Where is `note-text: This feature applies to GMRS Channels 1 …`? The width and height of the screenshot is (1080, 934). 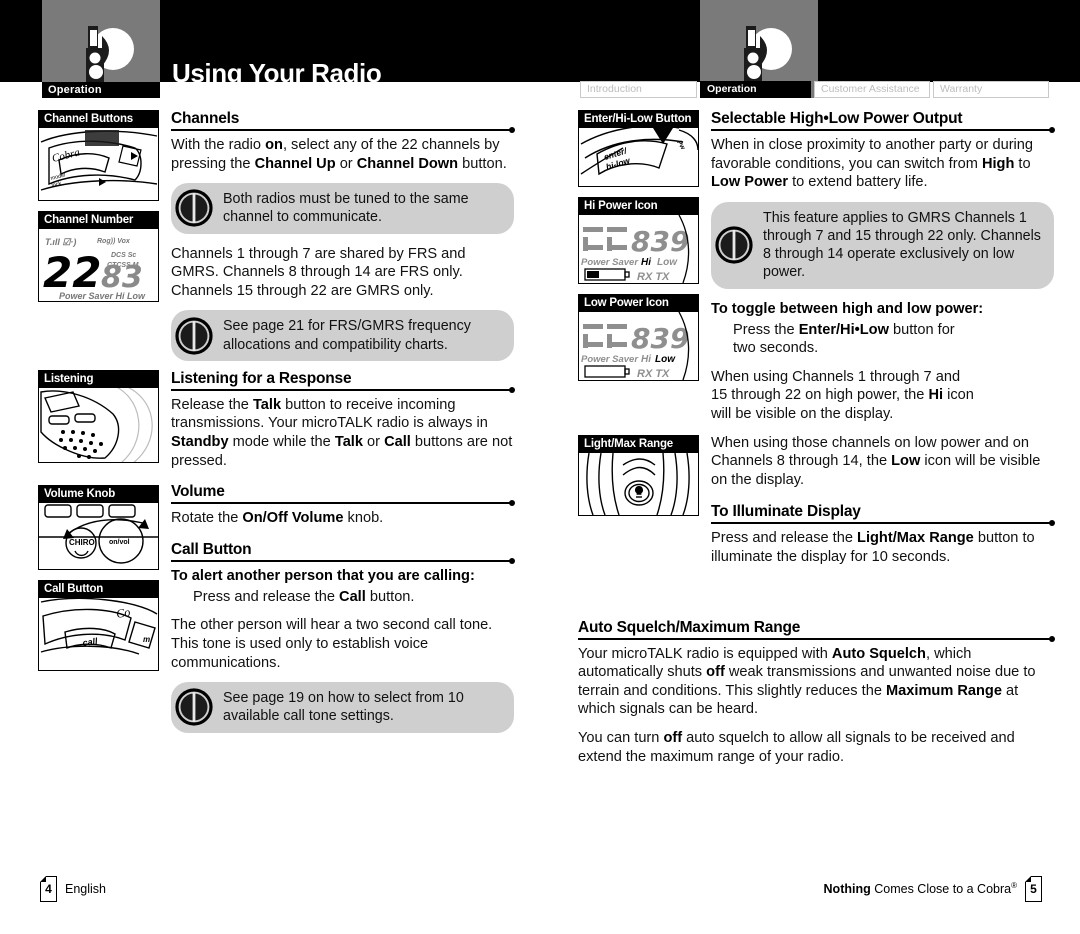
note-text: This feature applies to GMRS Channels 1 … is located at coordinates (902, 245).